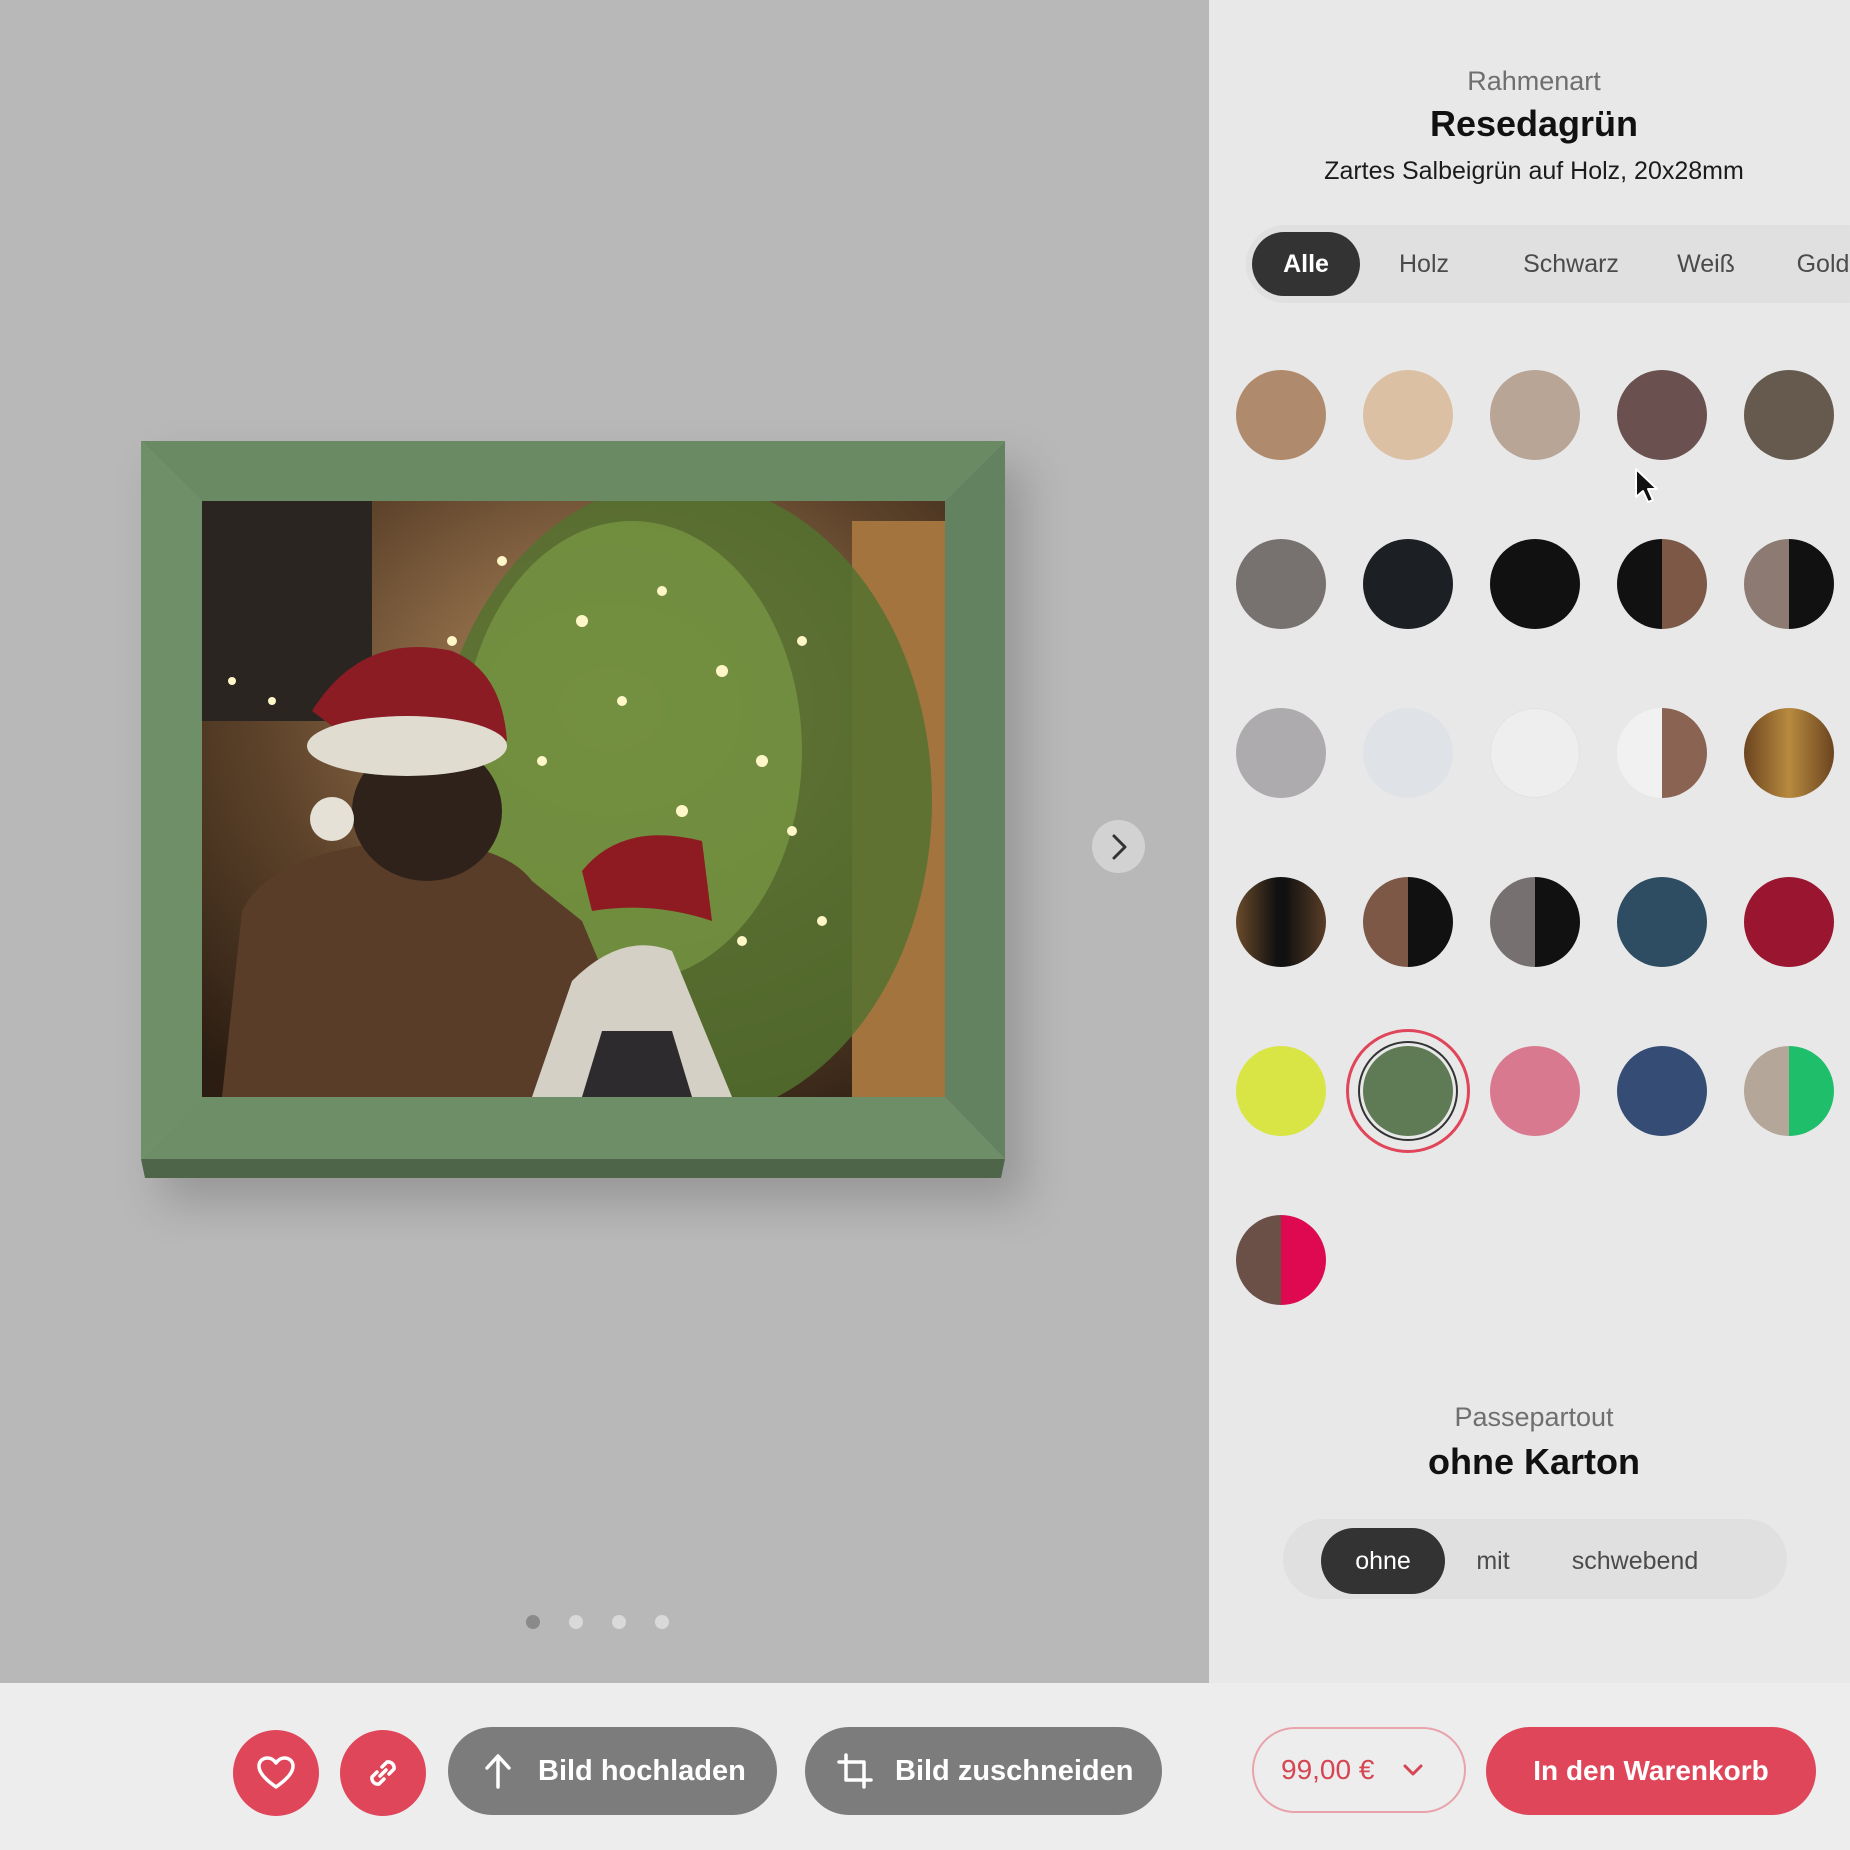  I want to click on add-to-cart-button: In den Warenkorb, so click(1651, 1771).